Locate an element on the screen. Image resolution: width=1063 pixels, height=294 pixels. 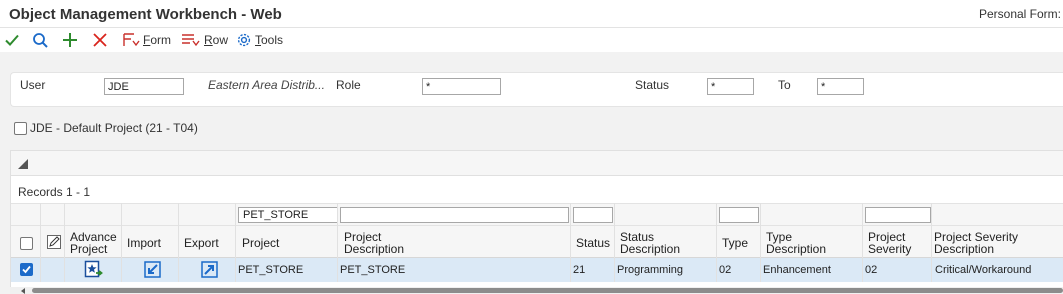
status-to-field is located at coordinates (840, 86).